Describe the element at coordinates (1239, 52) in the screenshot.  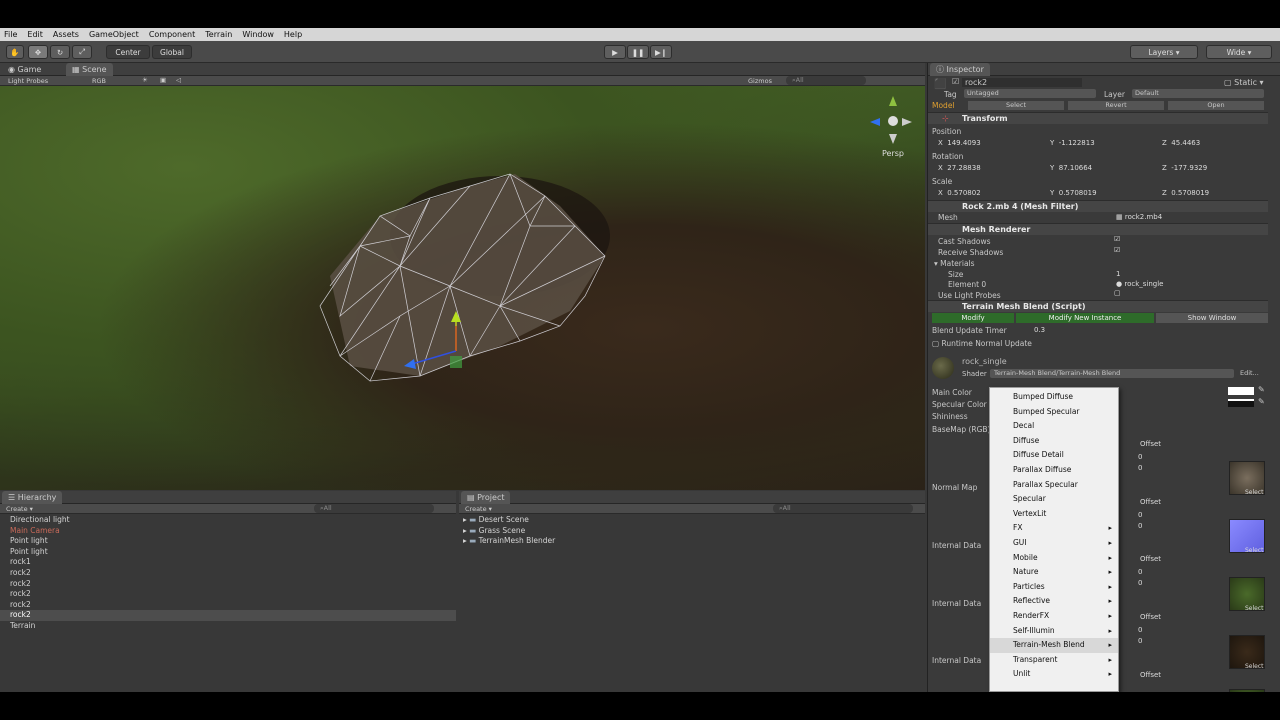
I see `layout-dropdown: Wide ▾` at that location.